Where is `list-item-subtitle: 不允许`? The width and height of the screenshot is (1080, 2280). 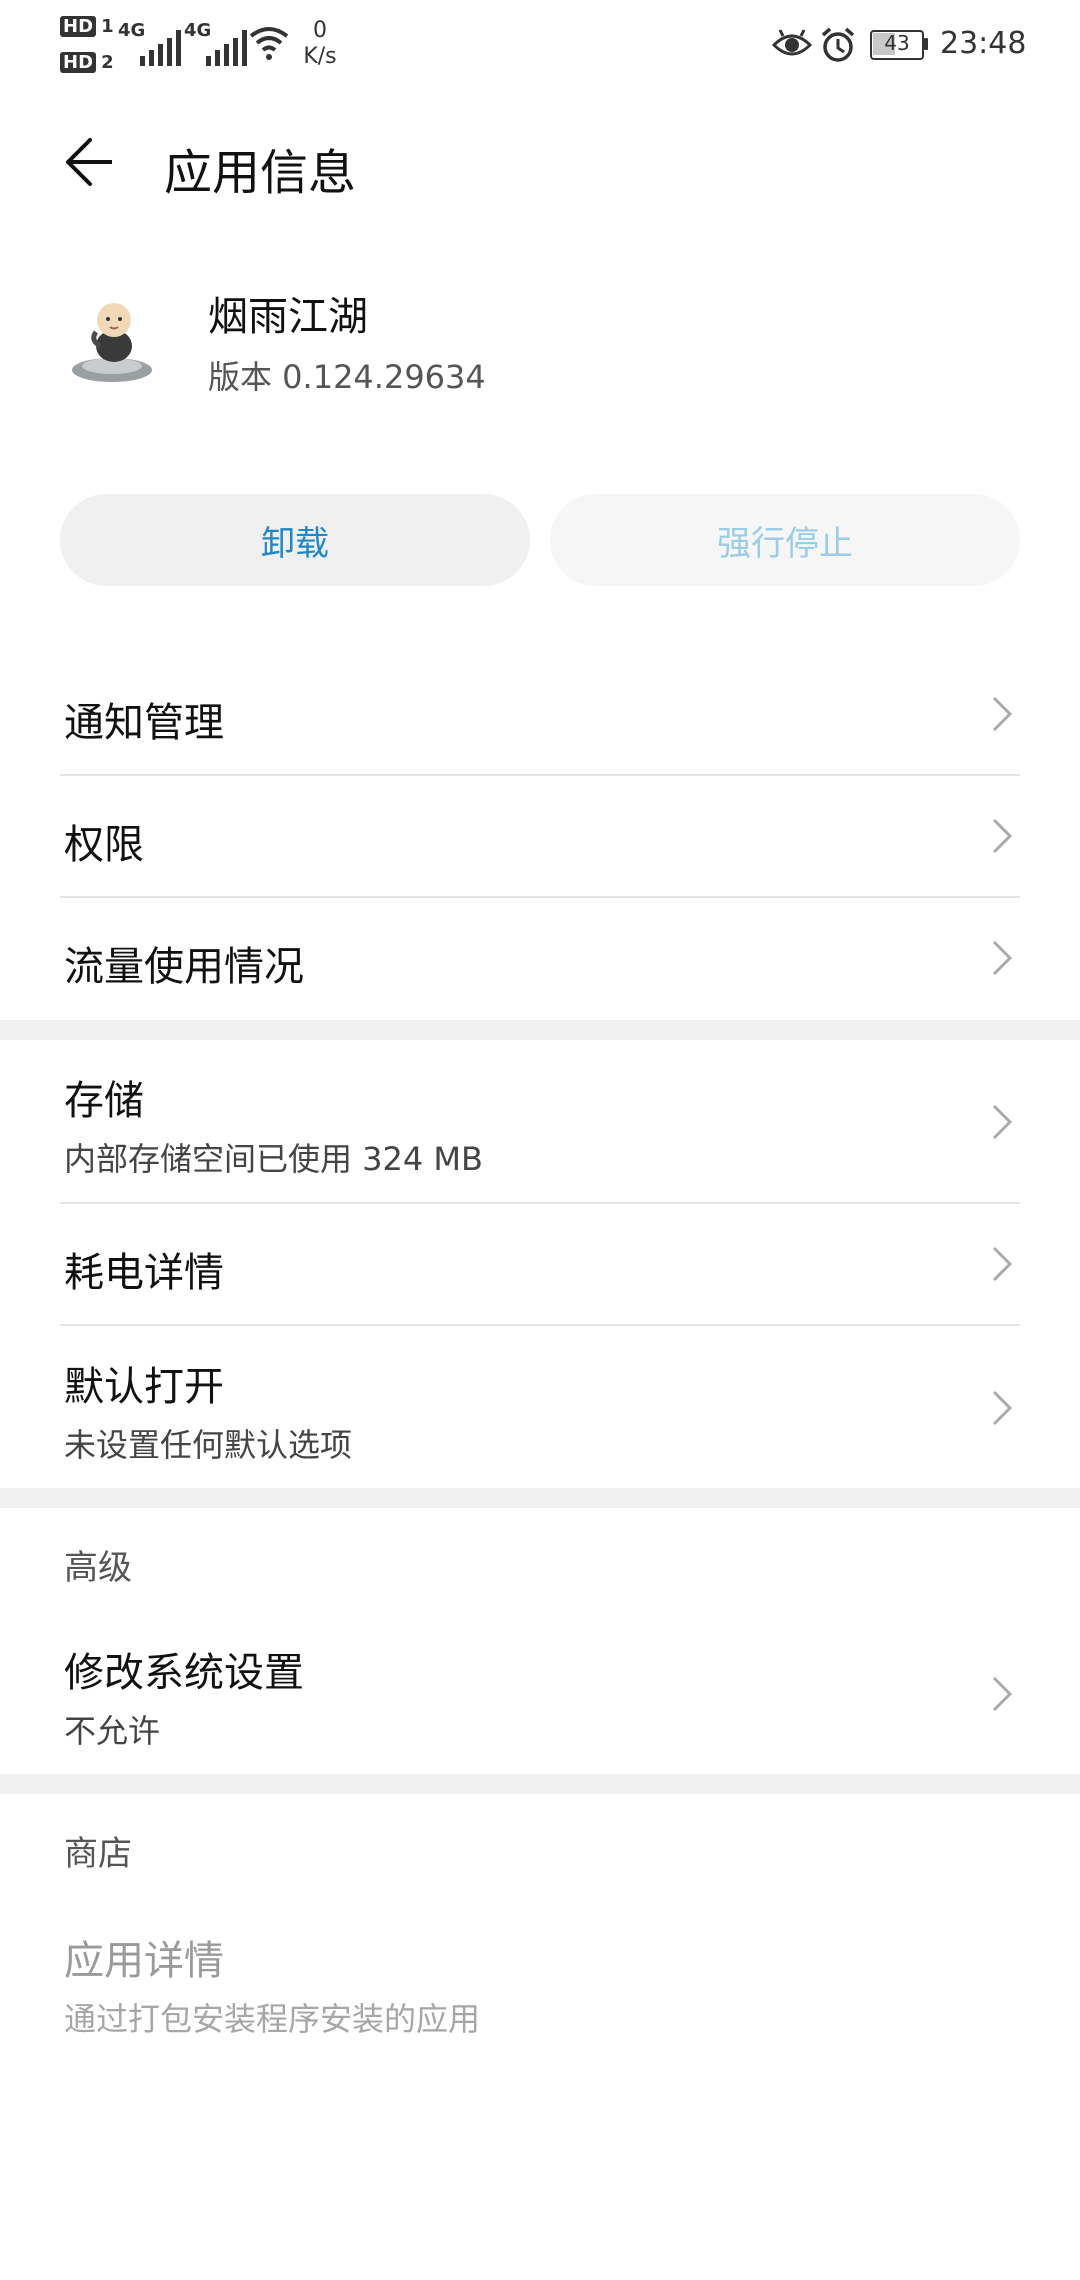 list-item-subtitle: 不允许 is located at coordinates (112, 1731).